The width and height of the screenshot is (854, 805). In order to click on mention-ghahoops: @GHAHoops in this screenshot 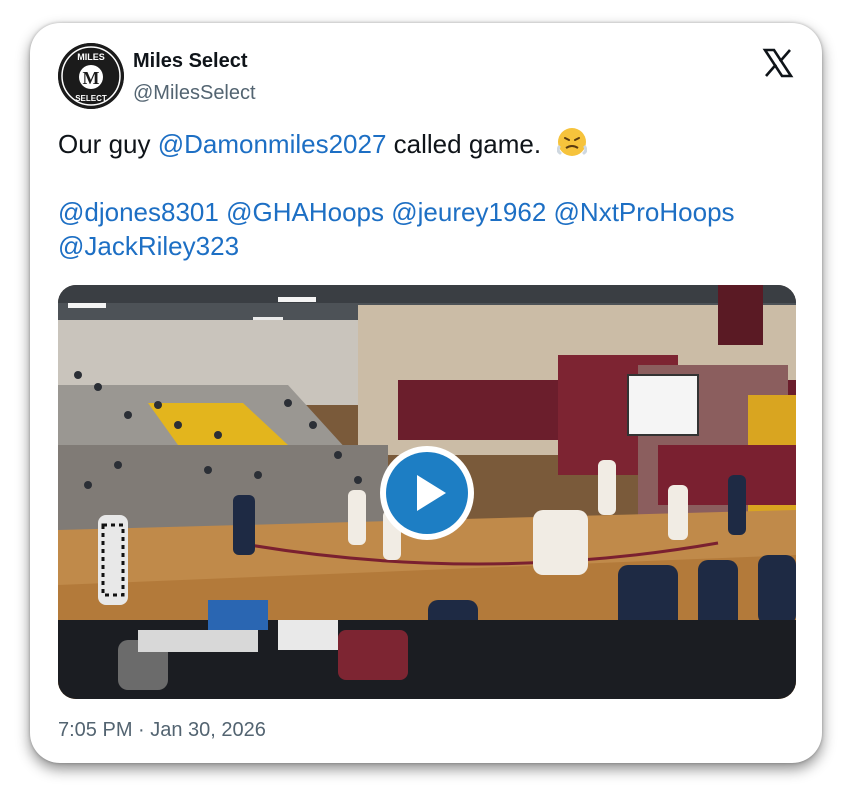, I will do `click(305, 212)`.